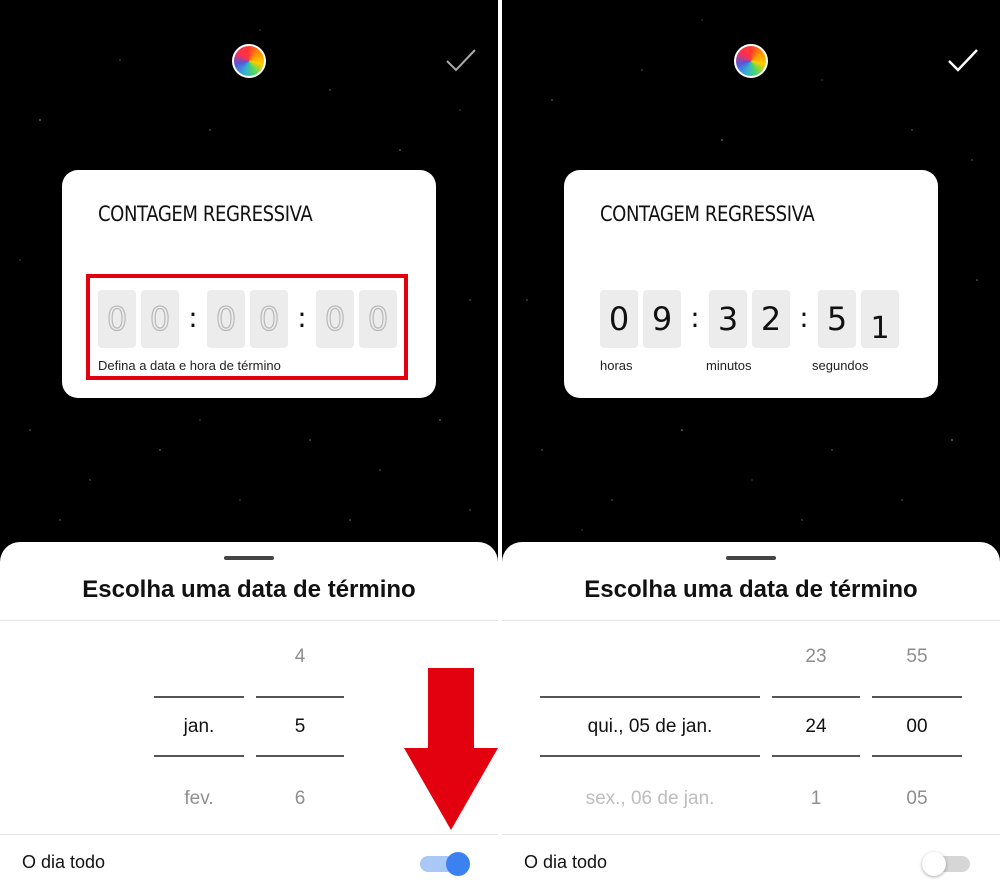  Describe the element at coordinates (247, 327) in the screenshot. I see `red-highlight-box` at that location.